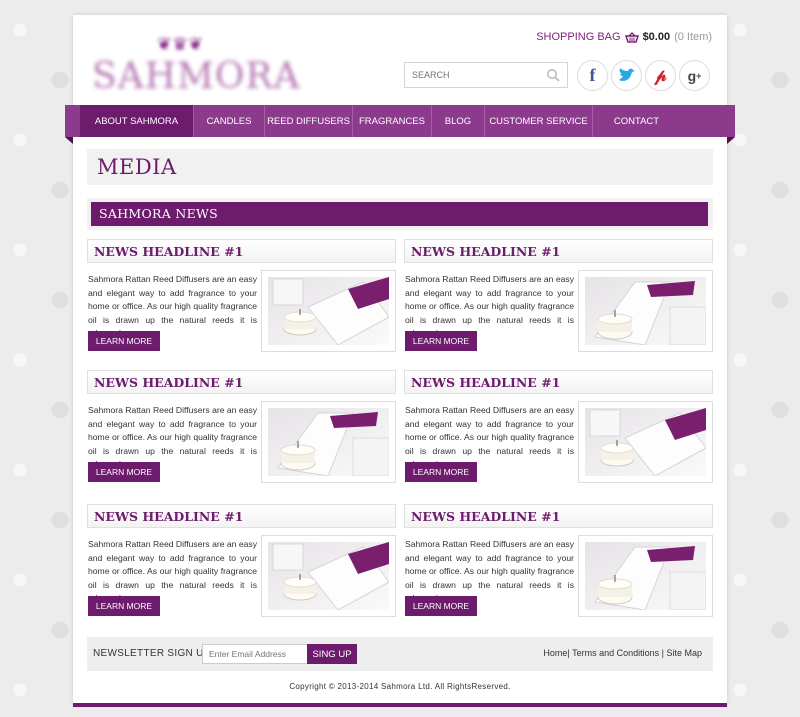 This screenshot has height=717, width=800. What do you see at coordinates (626, 75) in the screenshot?
I see `twitter-icon` at bounding box center [626, 75].